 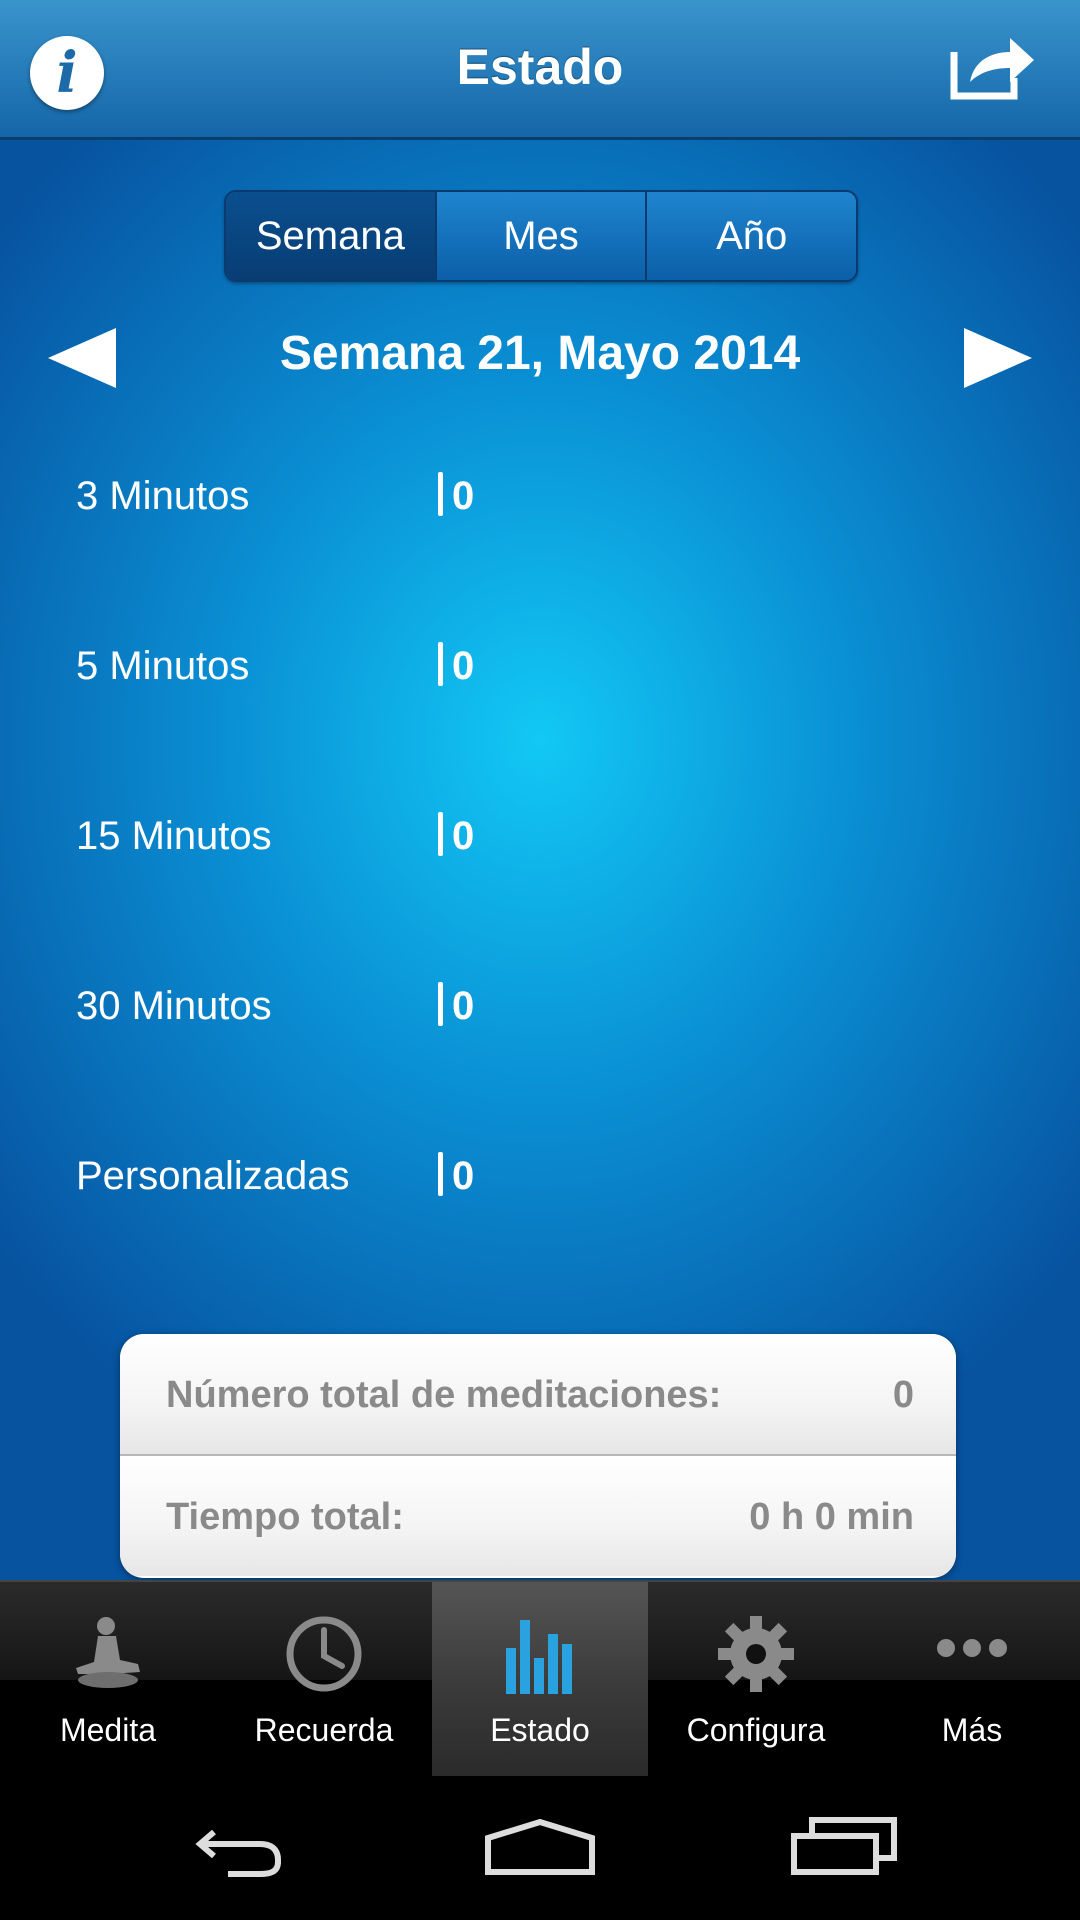 What do you see at coordinates (540, 1730) in the screenshot?
I see `tab-label: Estado` at bounding box center [540, 1730].